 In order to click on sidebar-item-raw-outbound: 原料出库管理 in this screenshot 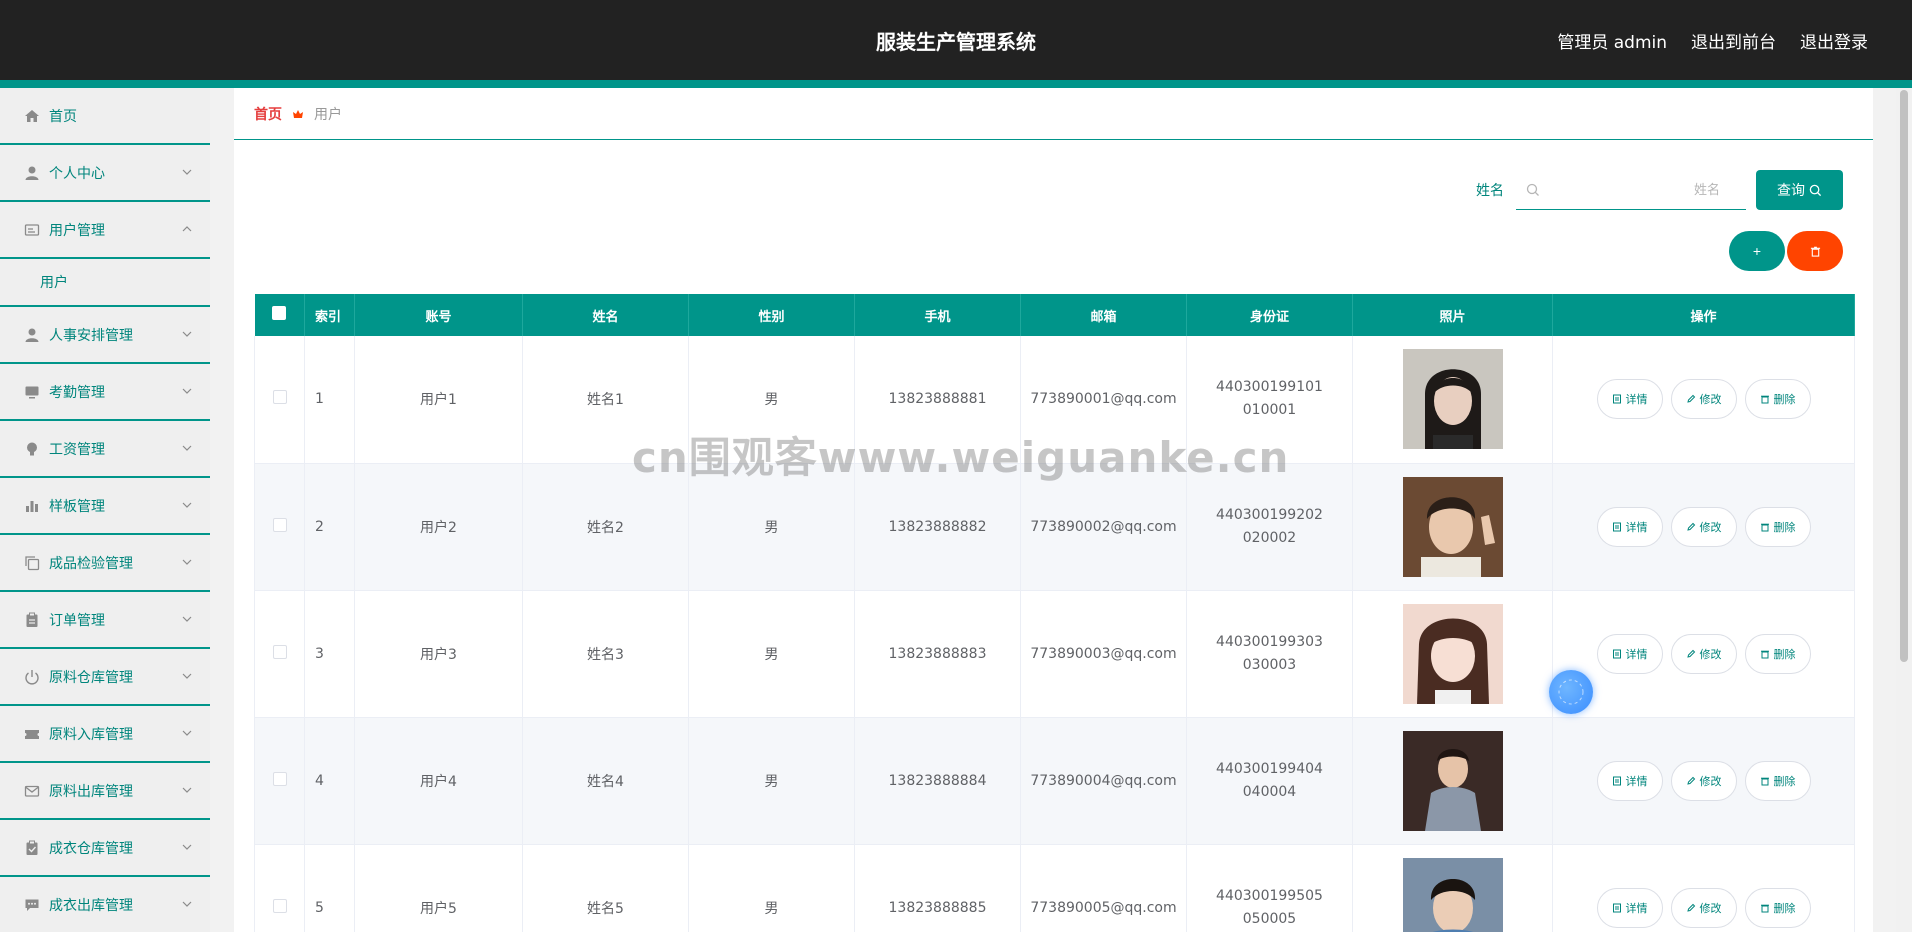, I will do `click(105, 791)`.